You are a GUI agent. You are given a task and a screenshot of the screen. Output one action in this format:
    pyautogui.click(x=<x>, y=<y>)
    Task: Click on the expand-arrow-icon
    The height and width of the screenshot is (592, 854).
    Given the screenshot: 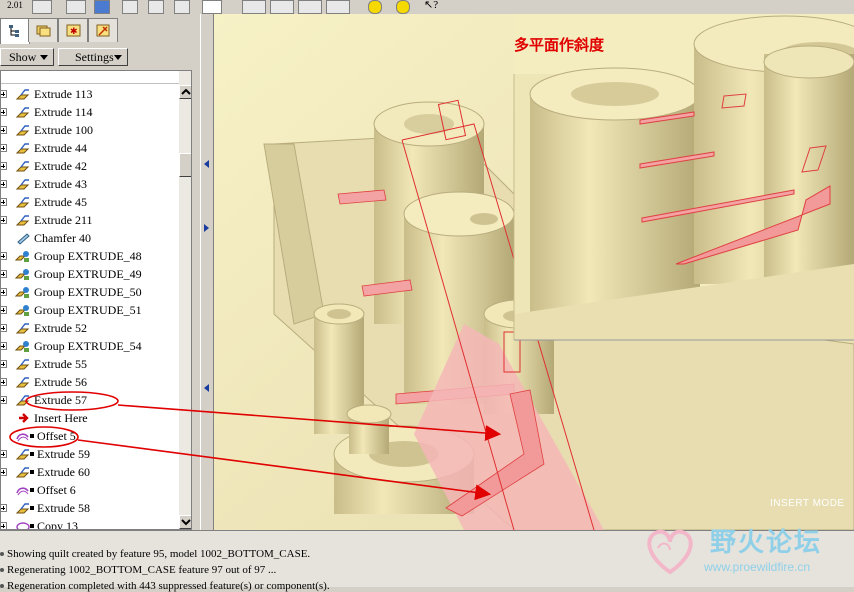 What is the action you would take?
    pyautogui.click(x=206, y=228)
    